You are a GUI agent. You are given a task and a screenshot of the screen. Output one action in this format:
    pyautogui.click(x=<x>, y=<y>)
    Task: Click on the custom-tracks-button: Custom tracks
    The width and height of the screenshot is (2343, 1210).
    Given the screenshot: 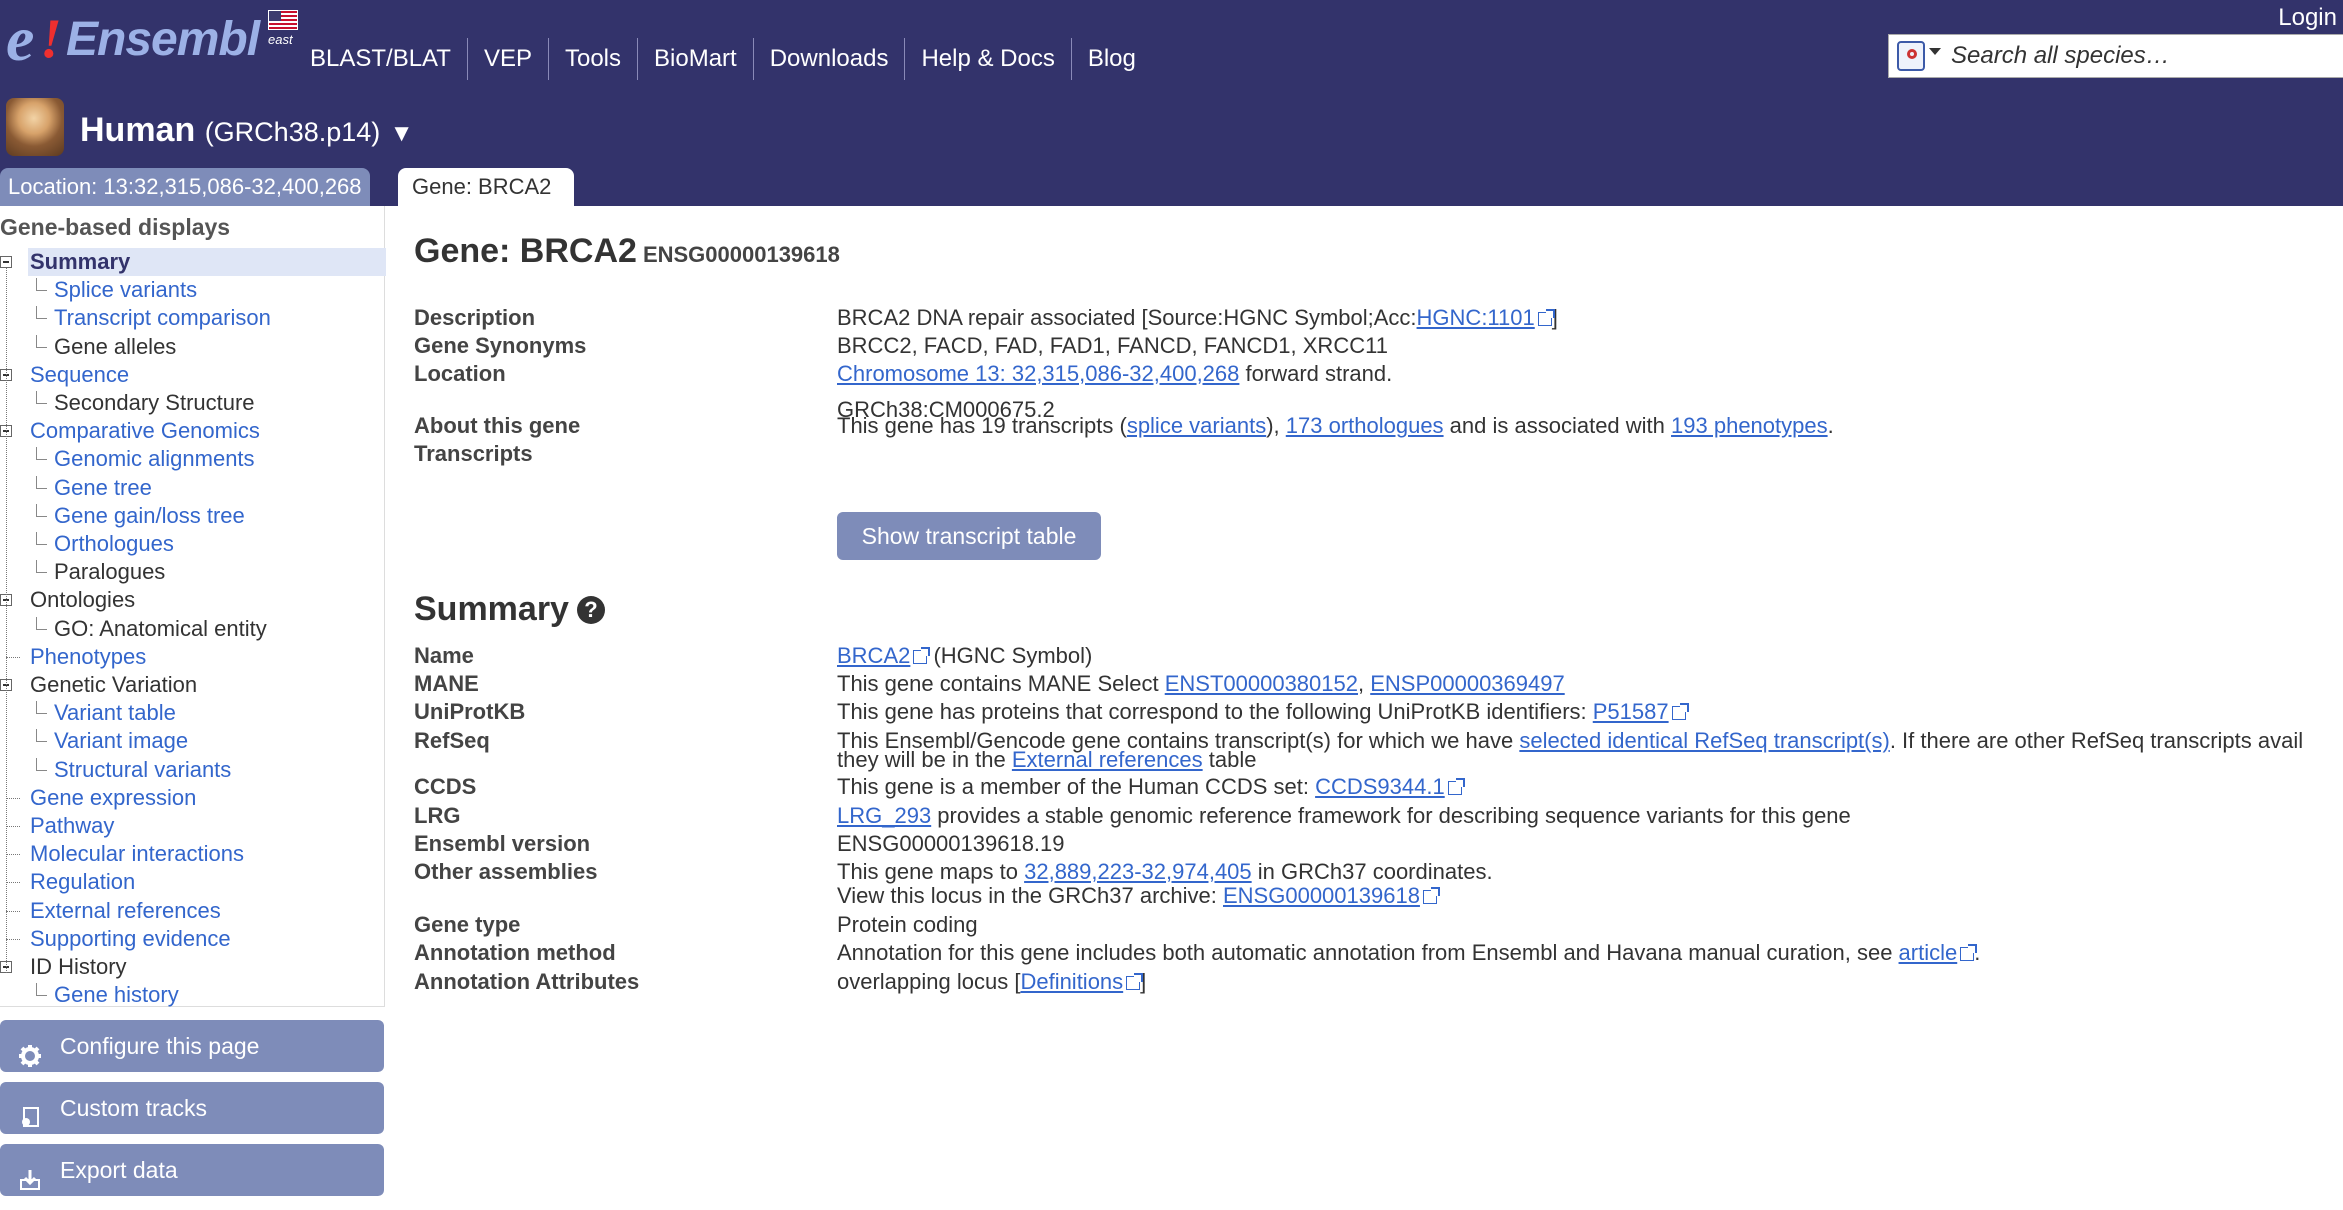 What is the action you would take?
    pyautogui.click(x=192, y=1108)
    